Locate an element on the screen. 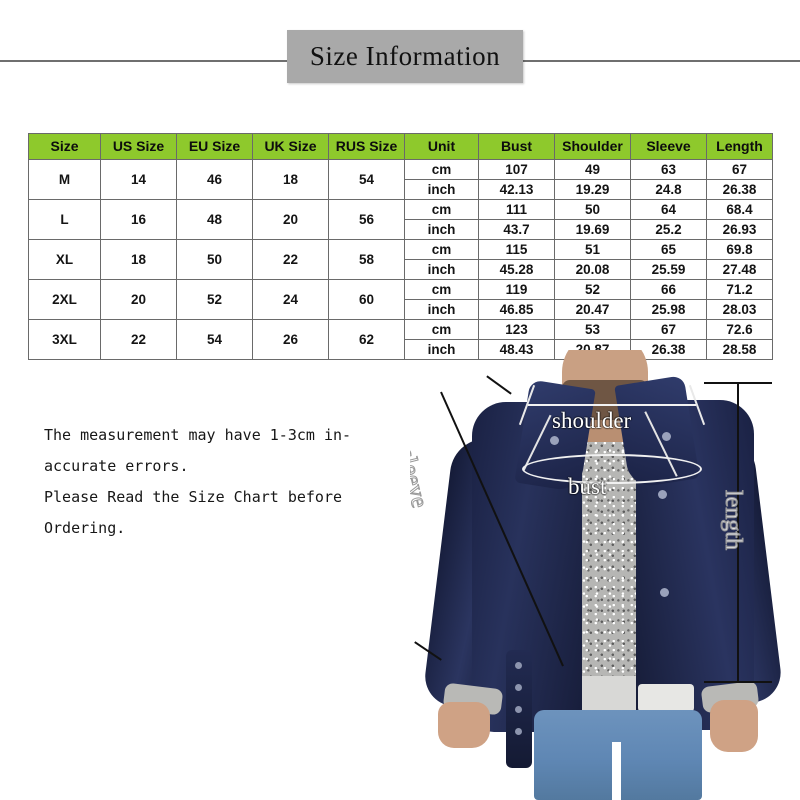 Image resolution: width=800 pixels, height=800 pixels. cell-us-size: 16 is located at coordinates (138, 219).